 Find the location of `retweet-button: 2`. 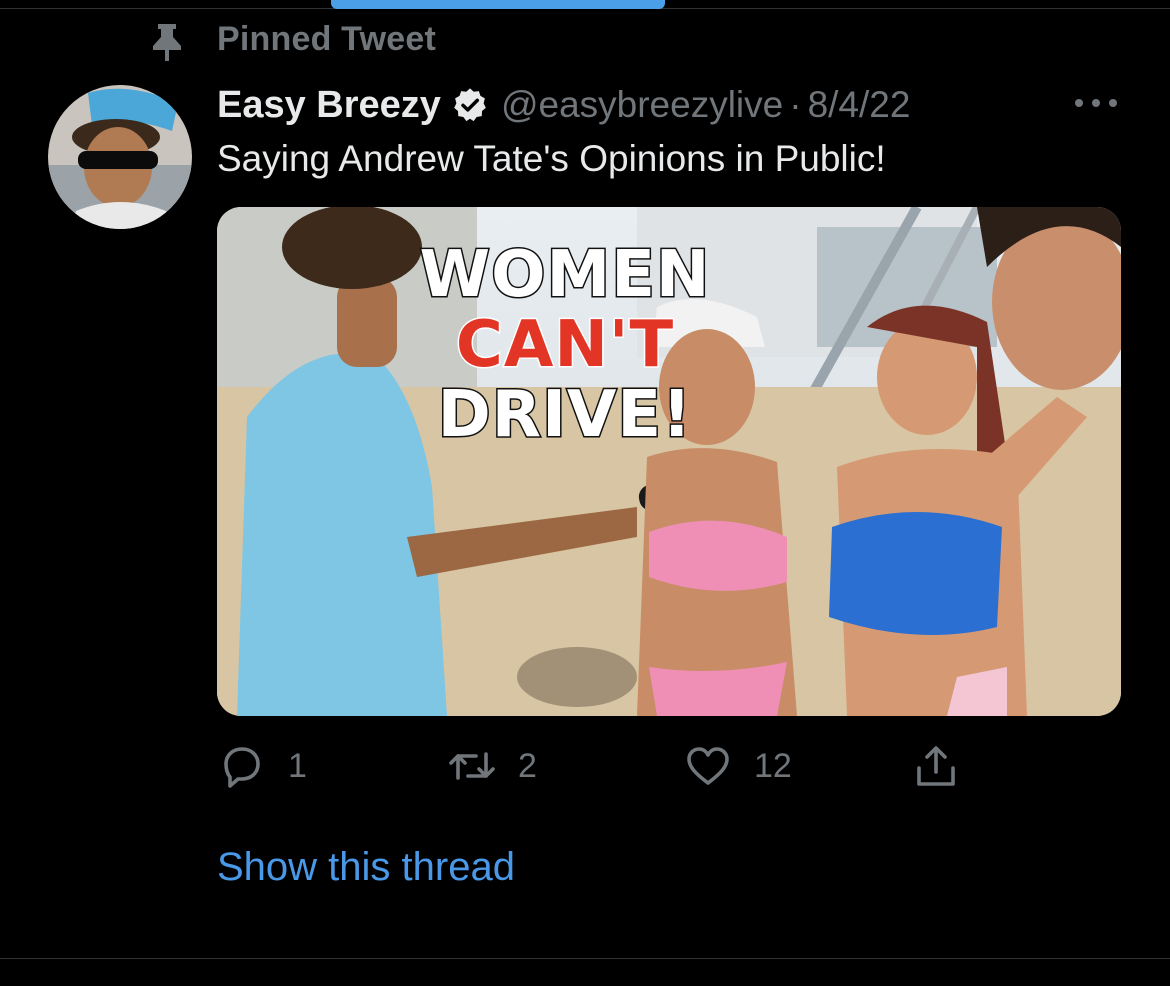

retweet-button: 2 is located at coordinates (492, 766).